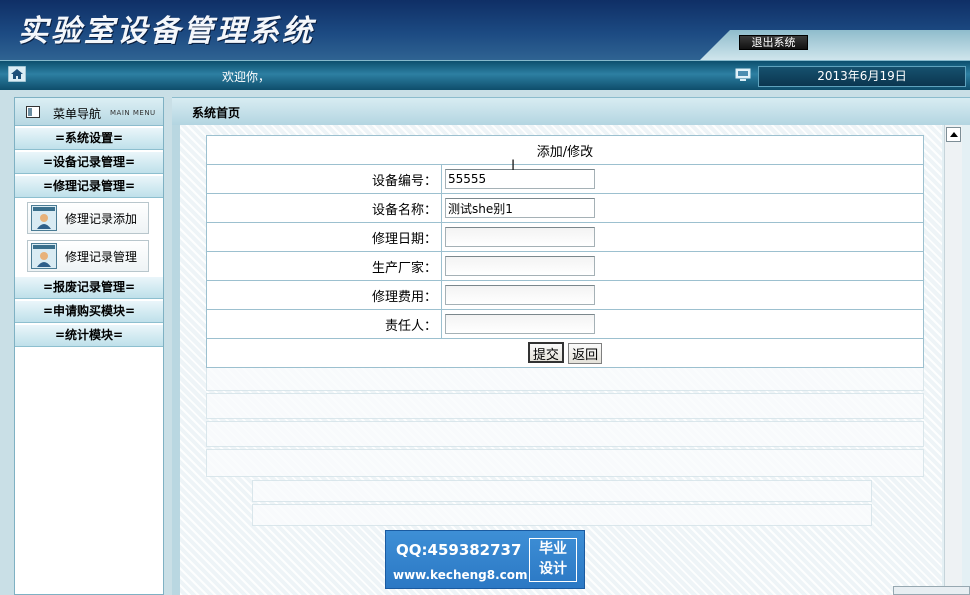 The width and height of the screenshot is (970, 595). What do you see at coordinates (520, 295) in the screenshot?
I see `repair-cost-input` at bounding box center [520, 295].